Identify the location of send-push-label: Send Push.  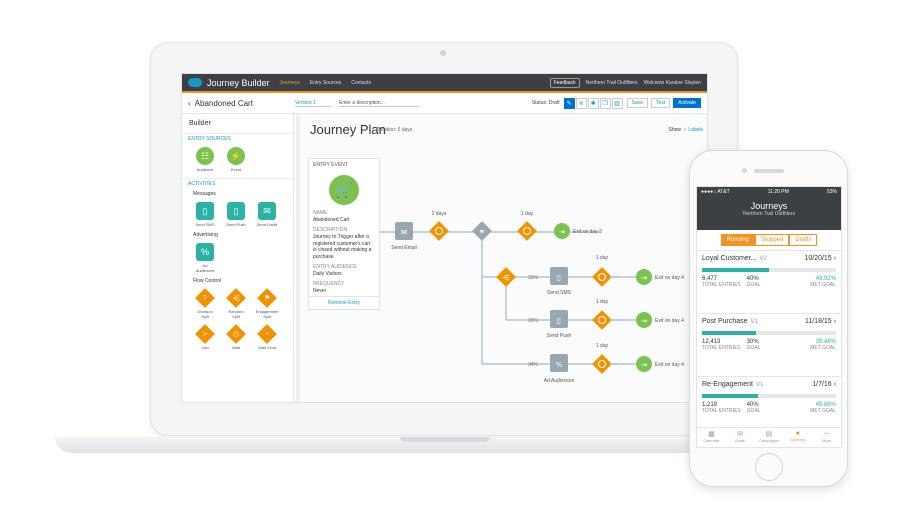
(559, 336).